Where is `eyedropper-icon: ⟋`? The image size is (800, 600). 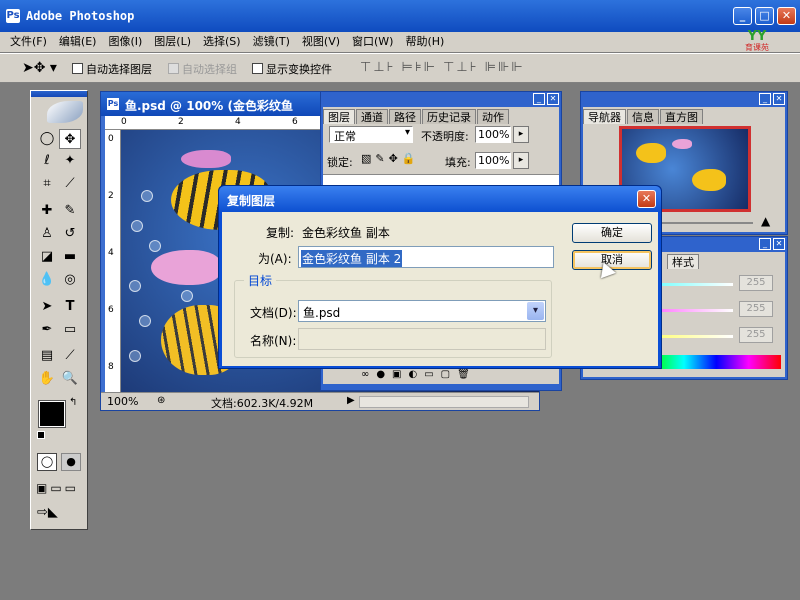
eyedropper-icon: ⟋ is located at coordinates (70, 356).